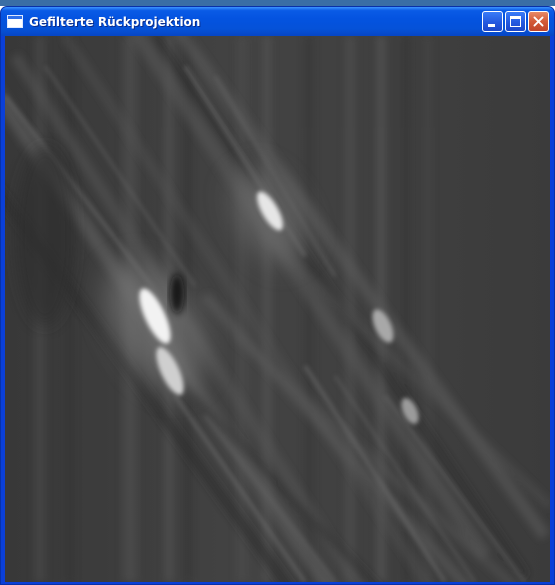 This screenshot has height=585, width=555. I want to click on window-controls, so click(515, 21).